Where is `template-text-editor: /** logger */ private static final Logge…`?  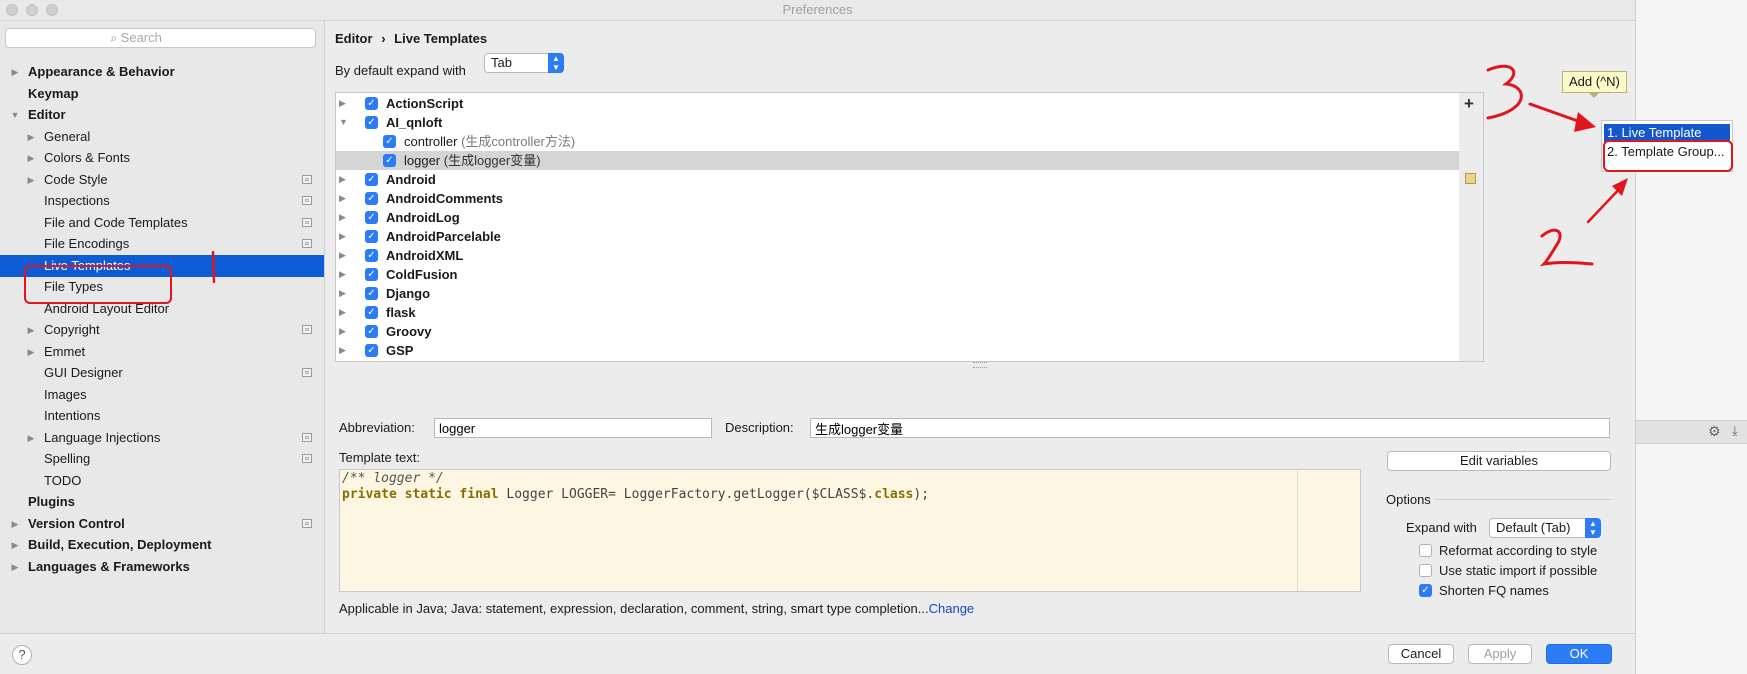
template-text-editor: /** logger */ private static final Logge… is located at coordinates (850, 530).